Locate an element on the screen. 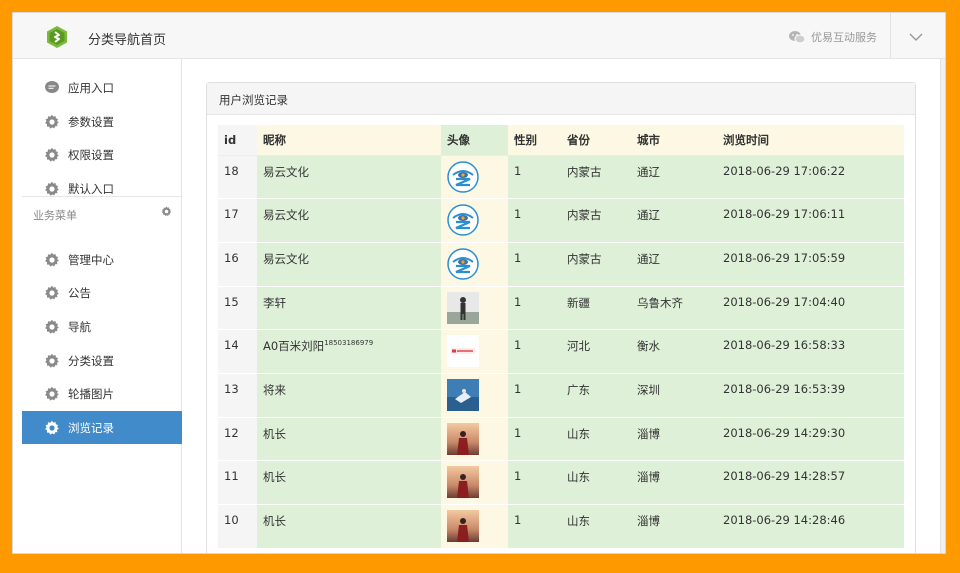  right-edge-bar is located at coordinates (942, 306).